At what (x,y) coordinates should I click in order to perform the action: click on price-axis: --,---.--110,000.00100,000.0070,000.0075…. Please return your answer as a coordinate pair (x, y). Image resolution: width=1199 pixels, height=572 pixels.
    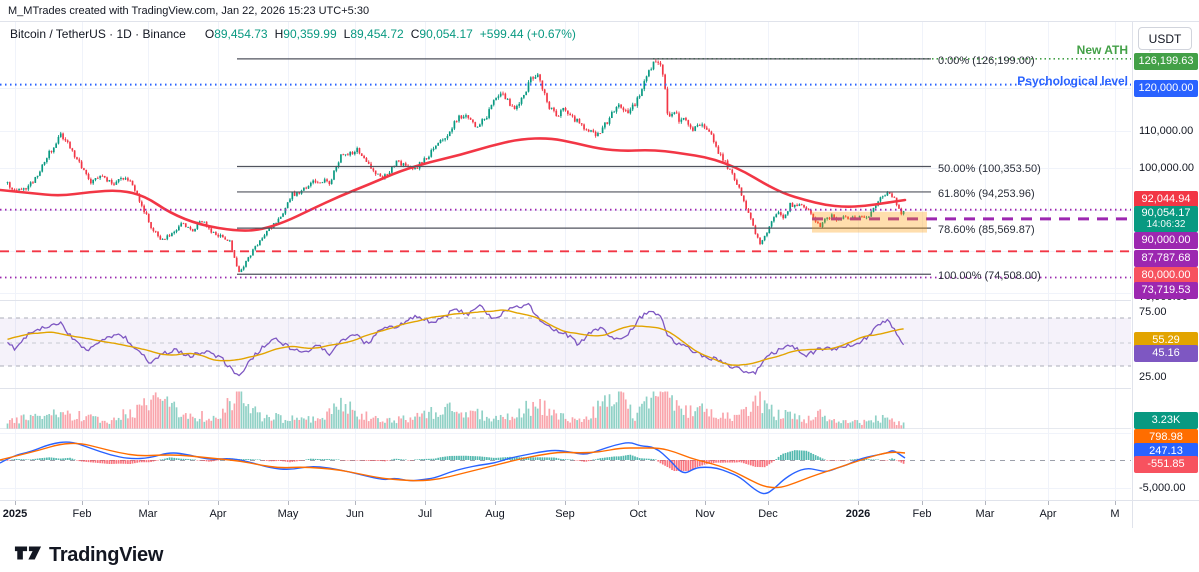
    Looking at the image, I should click on (1165, 275).